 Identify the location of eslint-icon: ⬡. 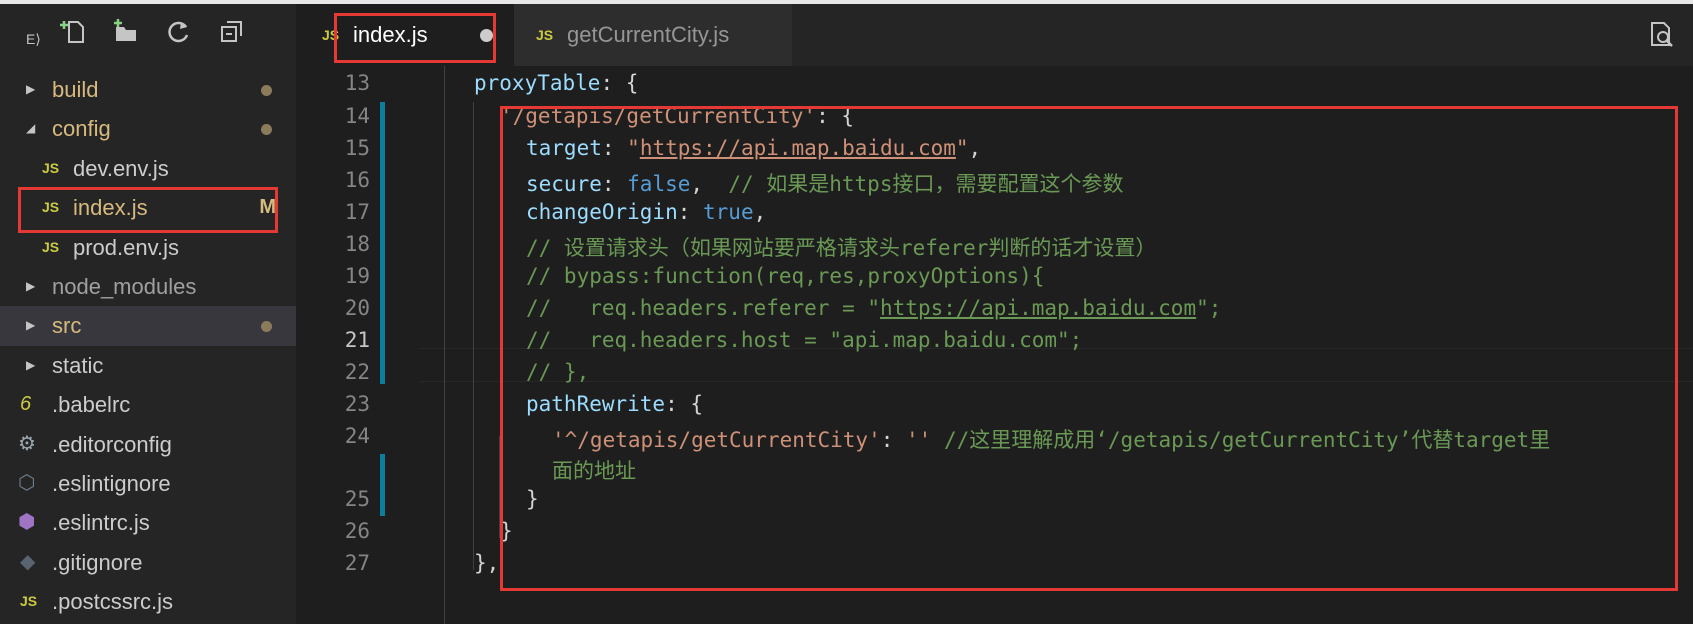
(27, 482).